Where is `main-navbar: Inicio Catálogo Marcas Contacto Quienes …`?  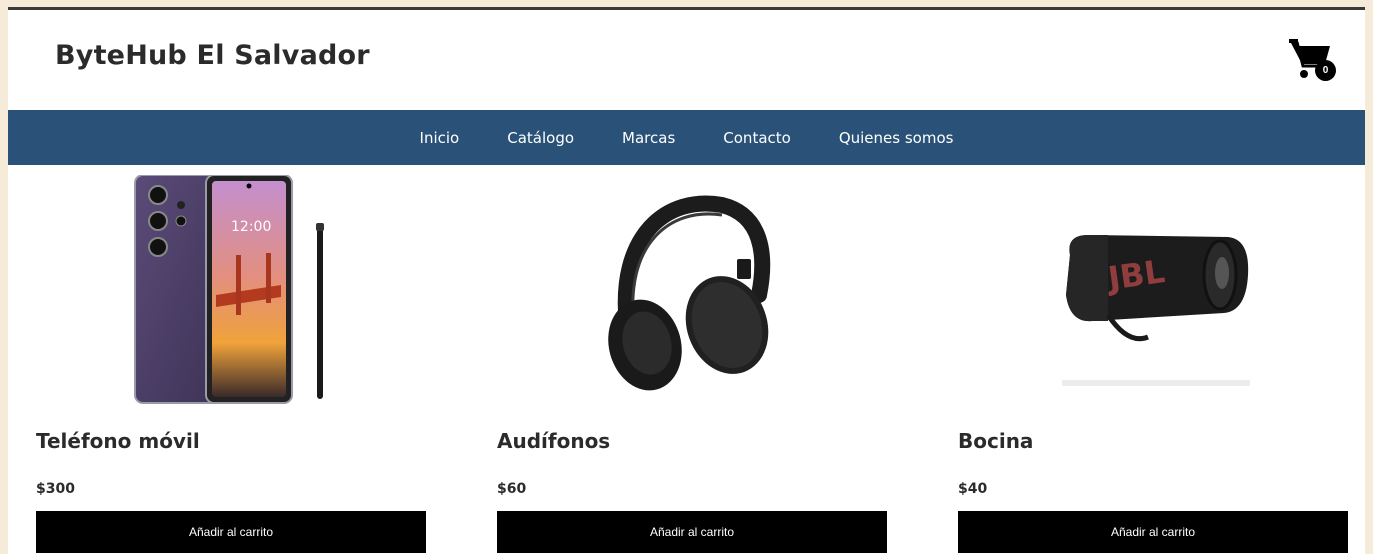
main-navbar: Inicio Catálogo Marcas Contacto Quienes … is located at coordinates (686, 137).